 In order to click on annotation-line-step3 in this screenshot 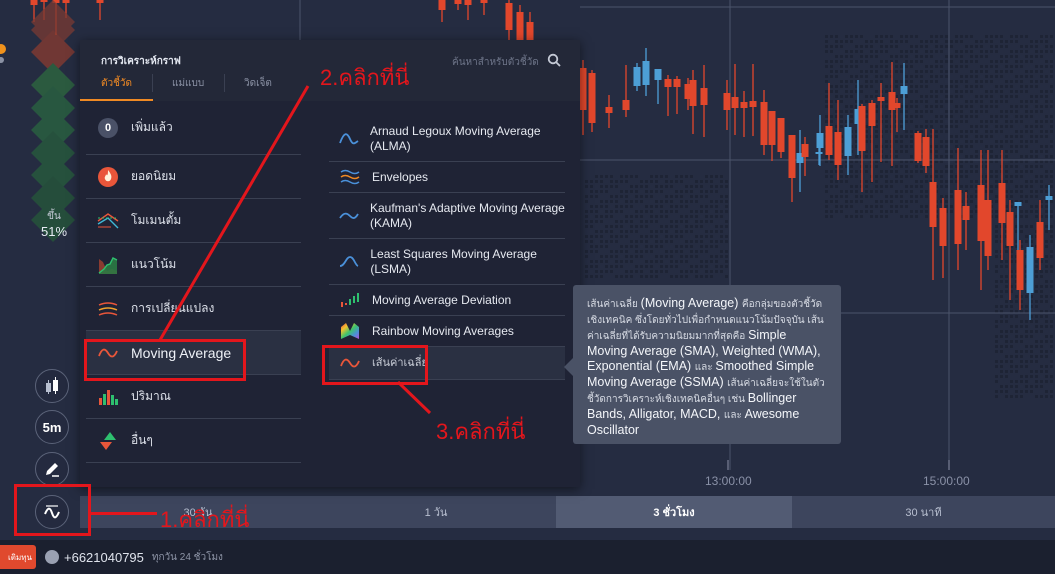, I will do `click(414, 397)`.